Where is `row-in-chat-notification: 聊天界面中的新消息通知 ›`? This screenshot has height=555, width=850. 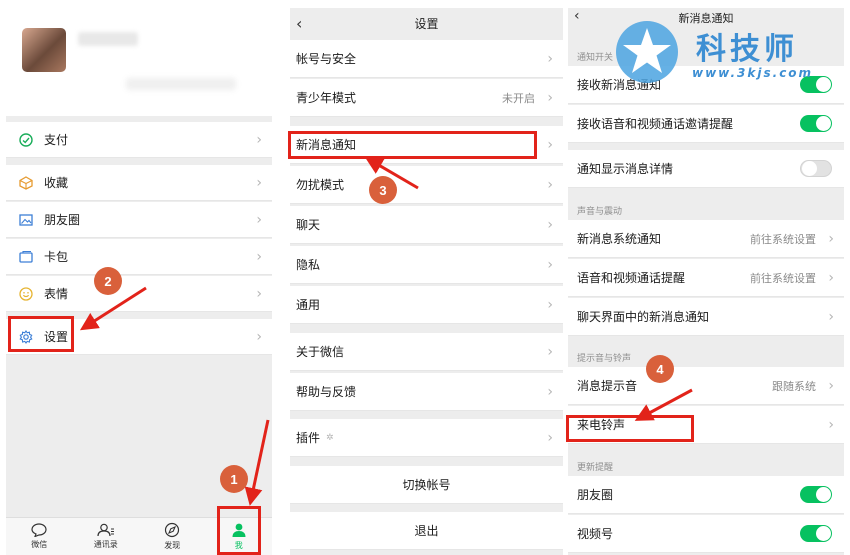
row-in-chat-notification: 聊天界面中的新消息通知 › is located at coordinates (706, 317).